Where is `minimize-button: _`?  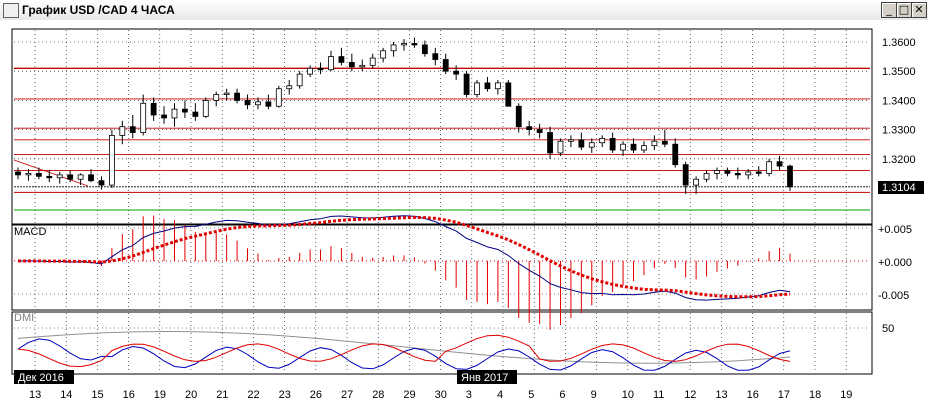 minimize-button: _ is located at coordinates (889, 10).